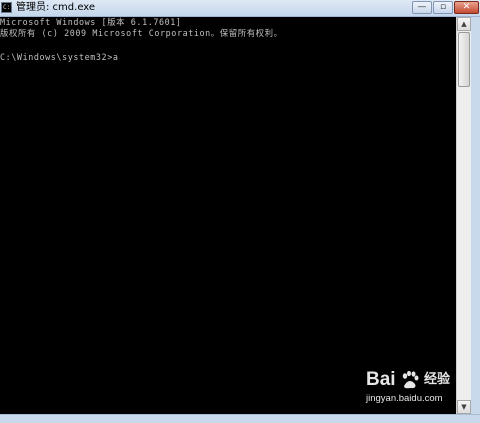  Describe the element at coordinates (404, 398) in the screenshot. I see `watermark-url: jingyan.baidu.com` at that location.